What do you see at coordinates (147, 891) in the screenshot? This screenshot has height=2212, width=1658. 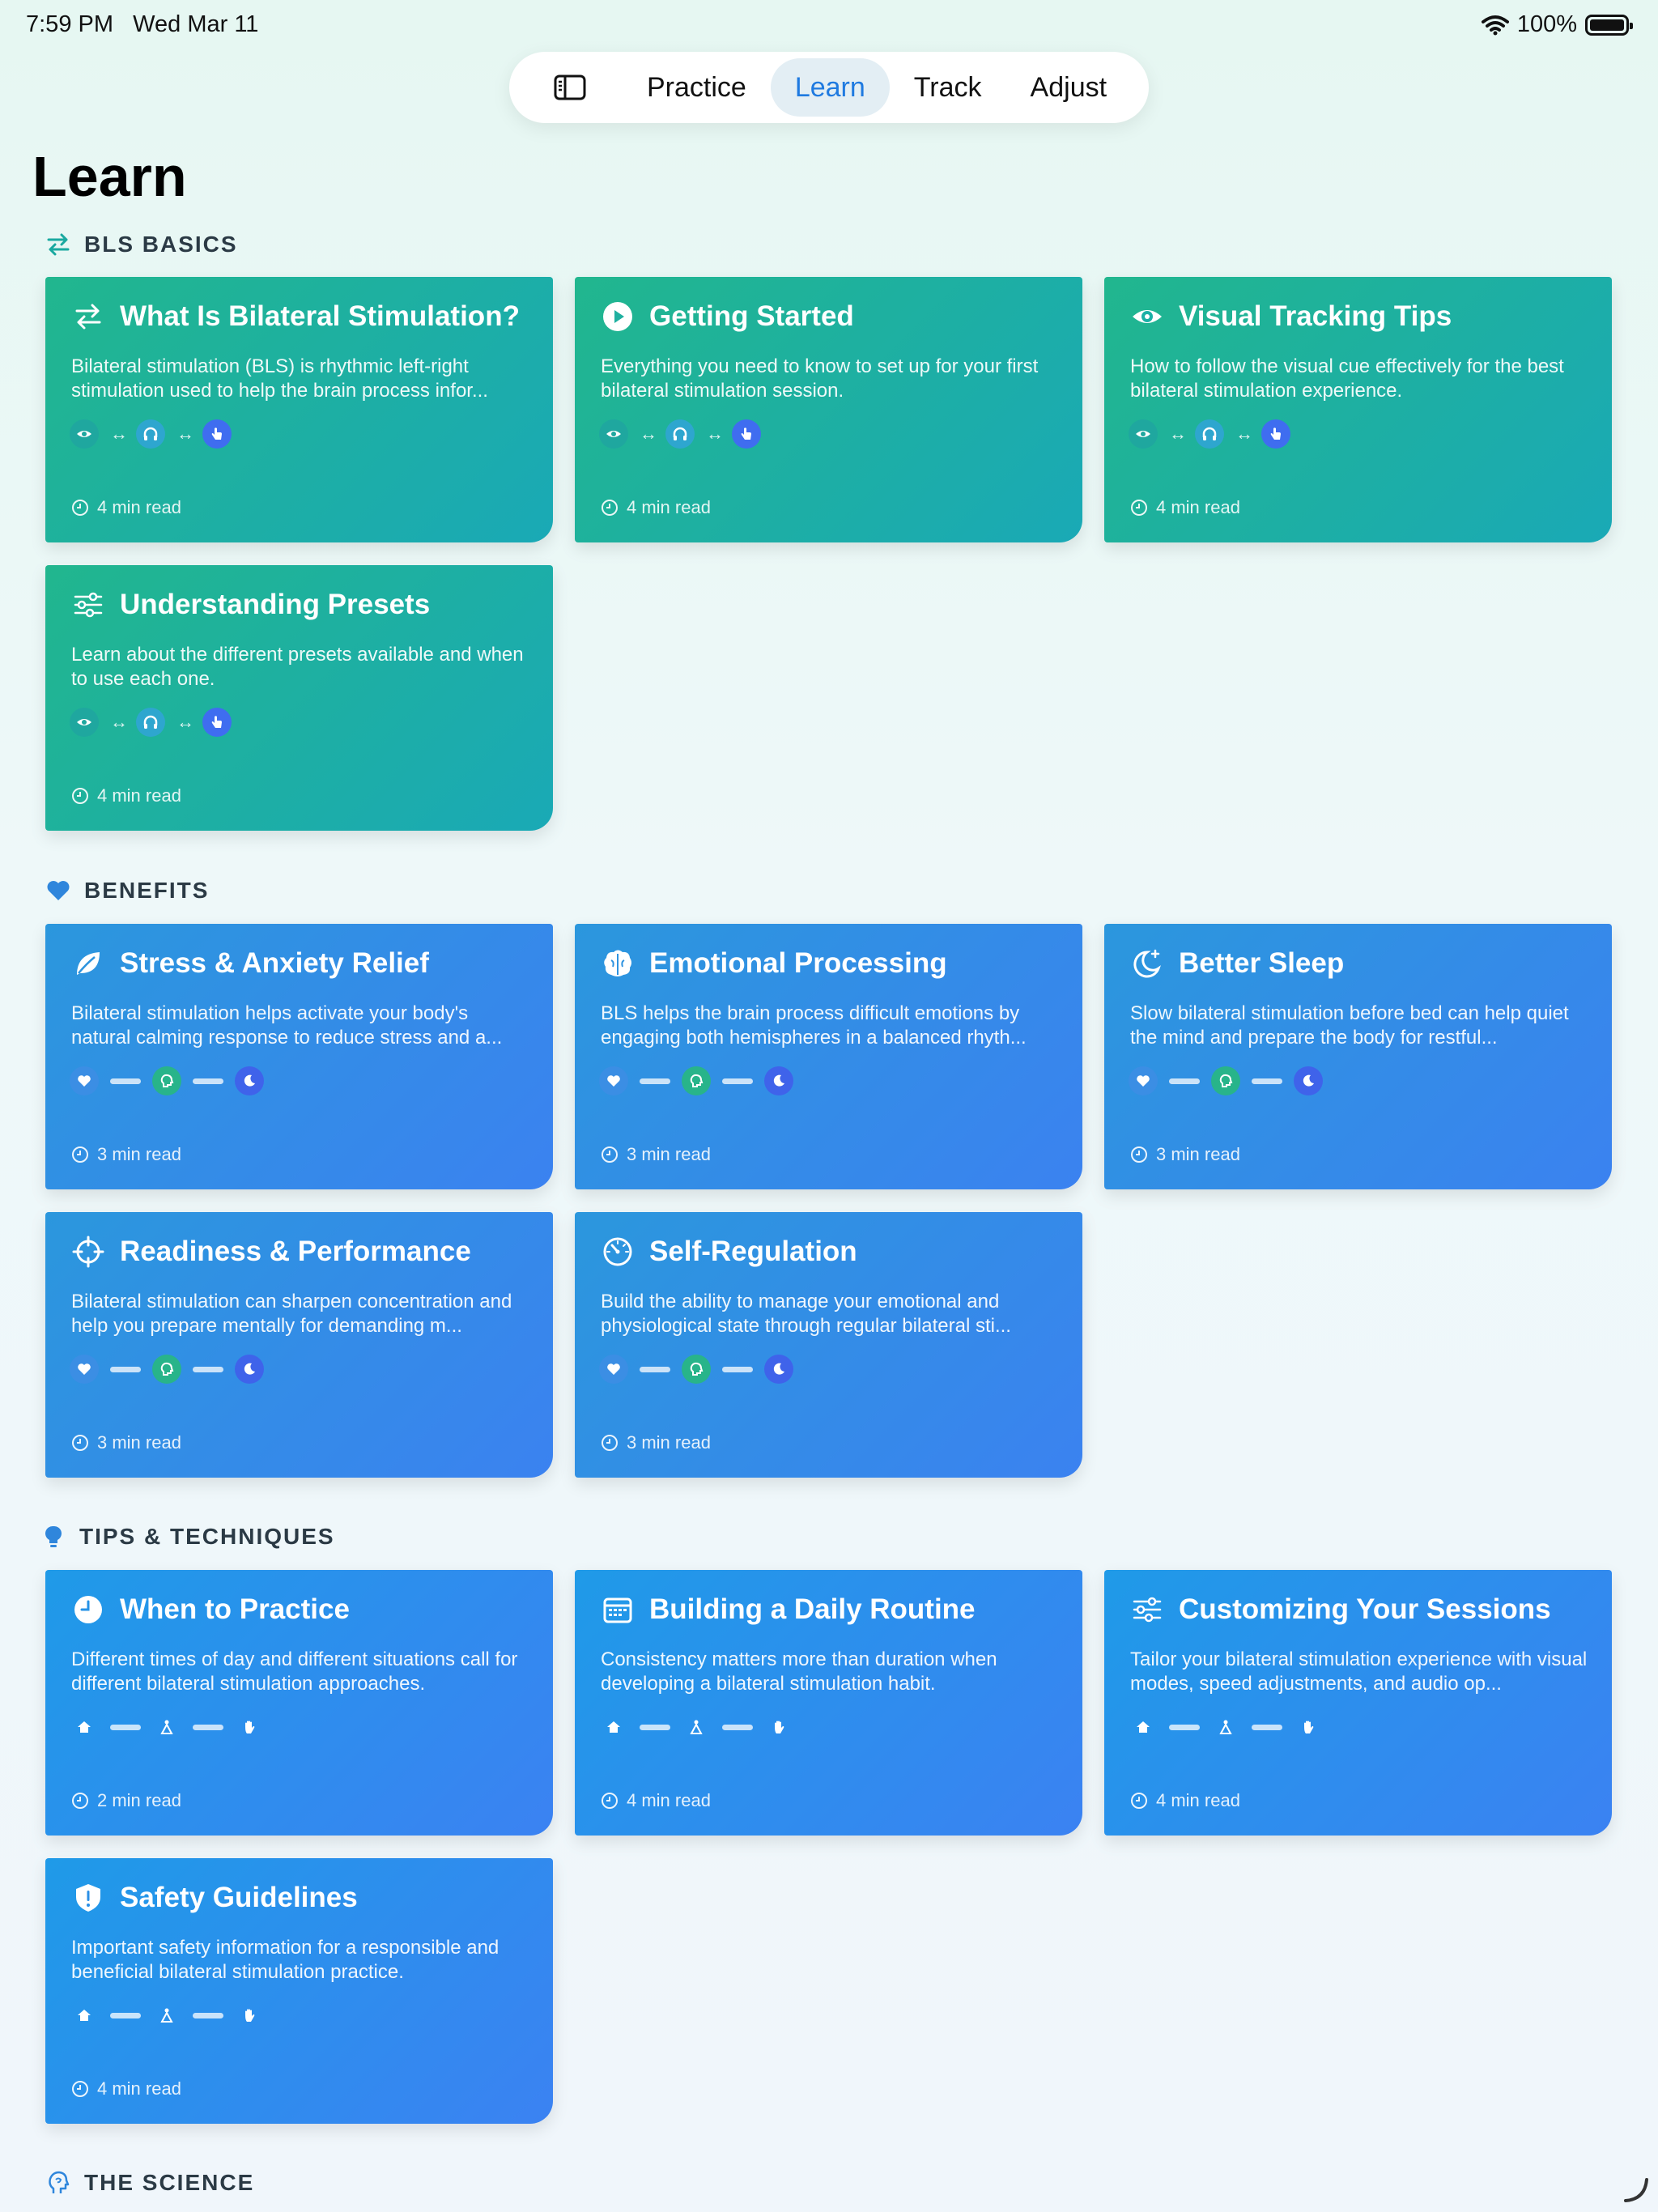 I see `section-title: BENEFITS` at bounding box center [147, 891].